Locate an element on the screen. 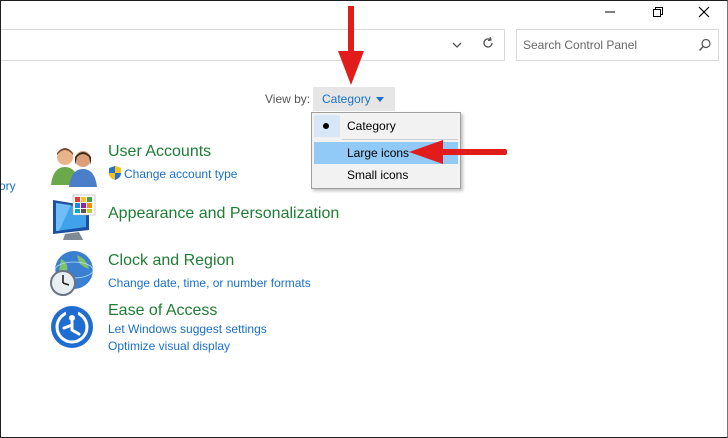 The image size is (728, 438). minimize-icon is located at coordinates (610, 14).